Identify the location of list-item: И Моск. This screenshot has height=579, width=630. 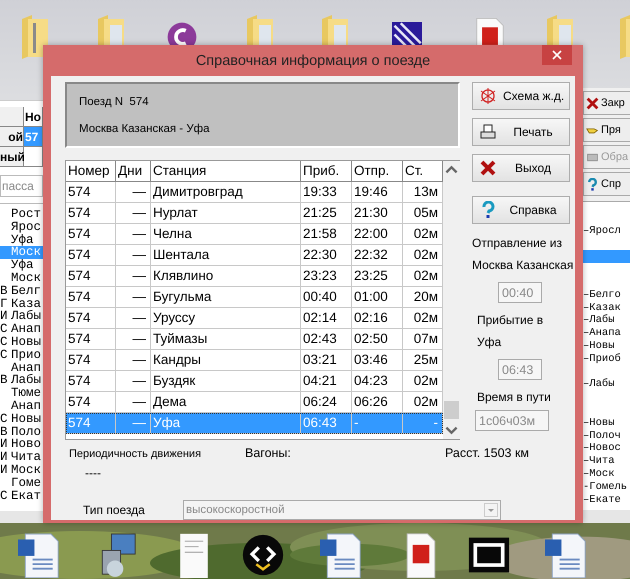
(21, 470).